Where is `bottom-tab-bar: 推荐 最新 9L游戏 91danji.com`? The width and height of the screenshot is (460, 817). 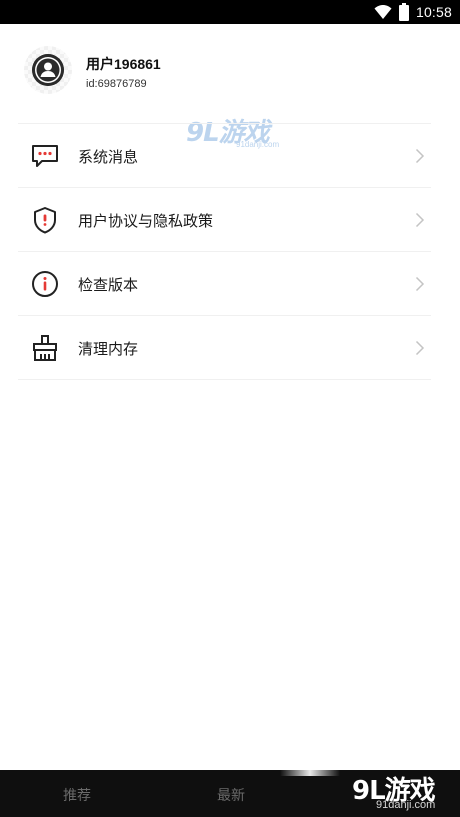
bottom-tab-bar: 推荐 最新 9L游戏 91danji.com is located at coordinates (230, 793).